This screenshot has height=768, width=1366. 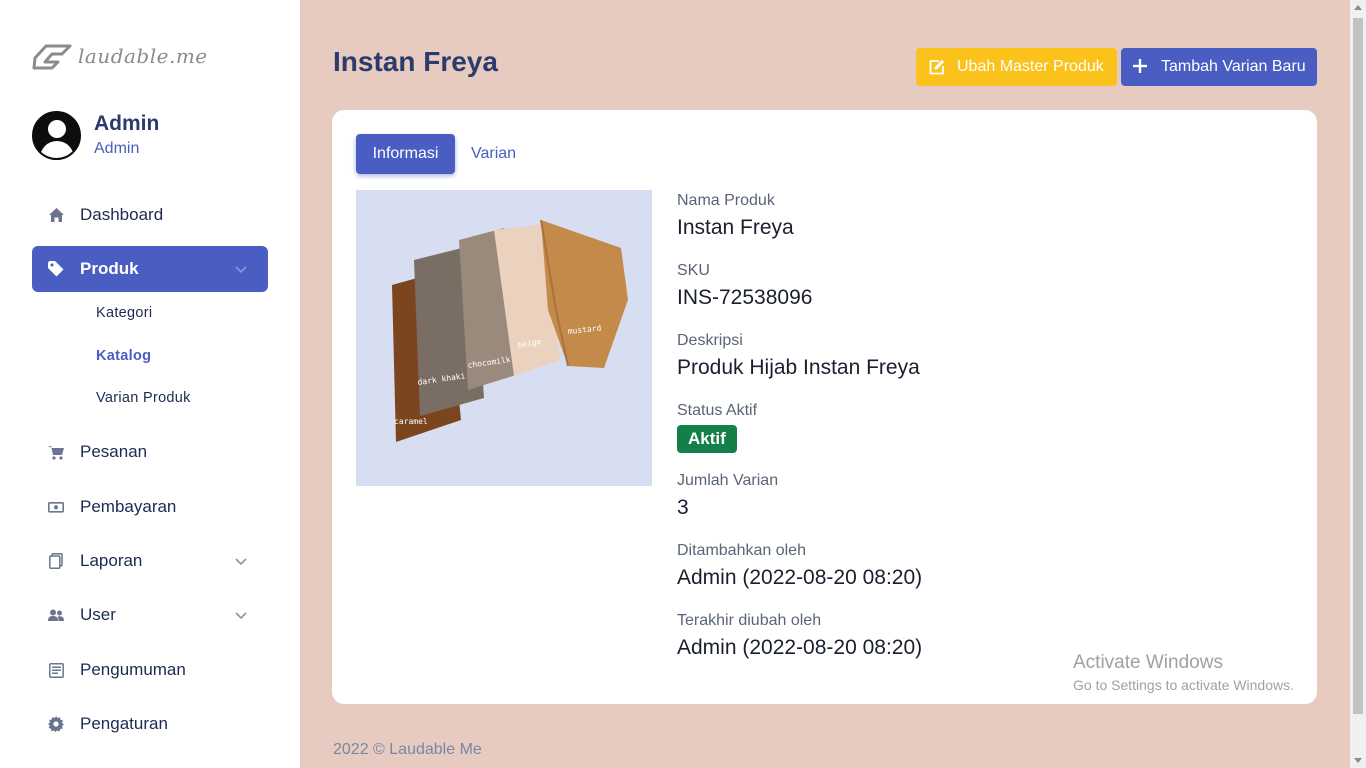 I want to click on page-scrollbar, so click(x=1358, y=384).